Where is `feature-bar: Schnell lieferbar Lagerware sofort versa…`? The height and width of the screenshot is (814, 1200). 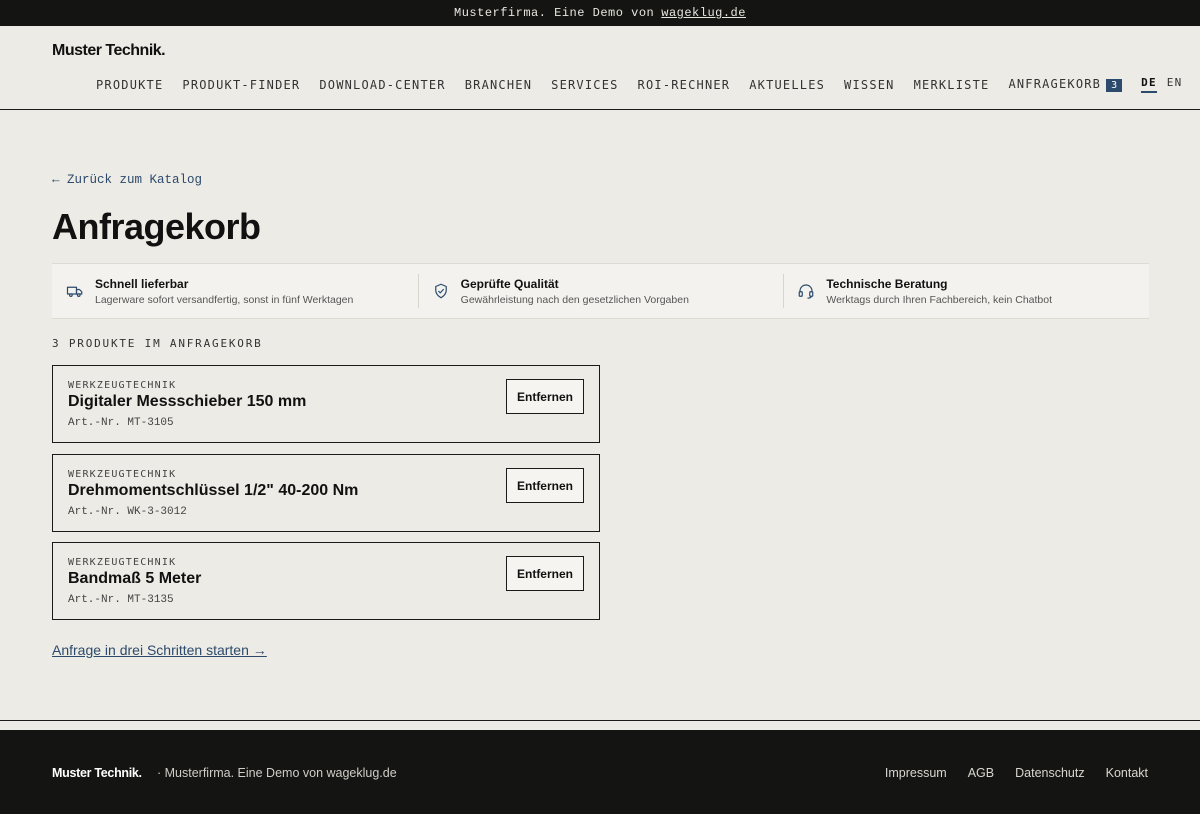 feature-bar: Schnell lieferbar Lagerware sofort versa… is located at coordinates (600, 291).